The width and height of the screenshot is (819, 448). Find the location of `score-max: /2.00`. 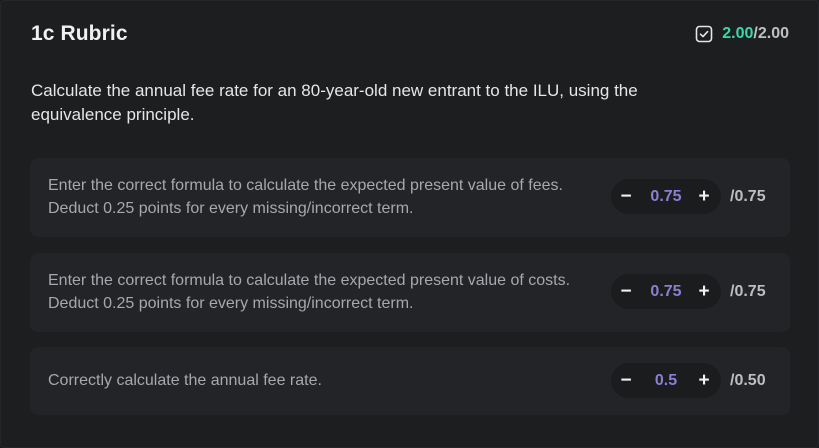

score-max: /2.00 is located at coordinates (771, 33).